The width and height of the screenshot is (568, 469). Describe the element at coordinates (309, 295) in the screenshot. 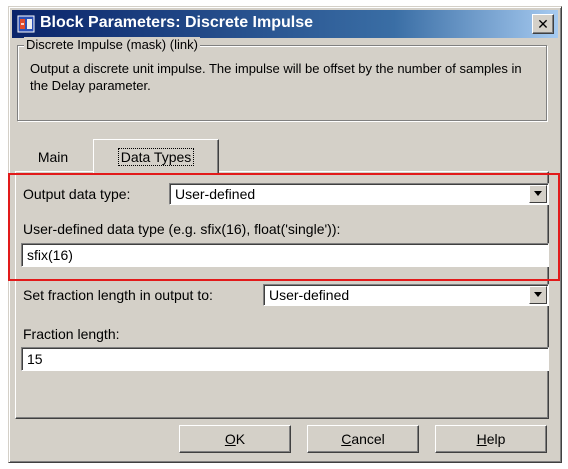

I see `fraction-mode-value: User-defined` at that location.